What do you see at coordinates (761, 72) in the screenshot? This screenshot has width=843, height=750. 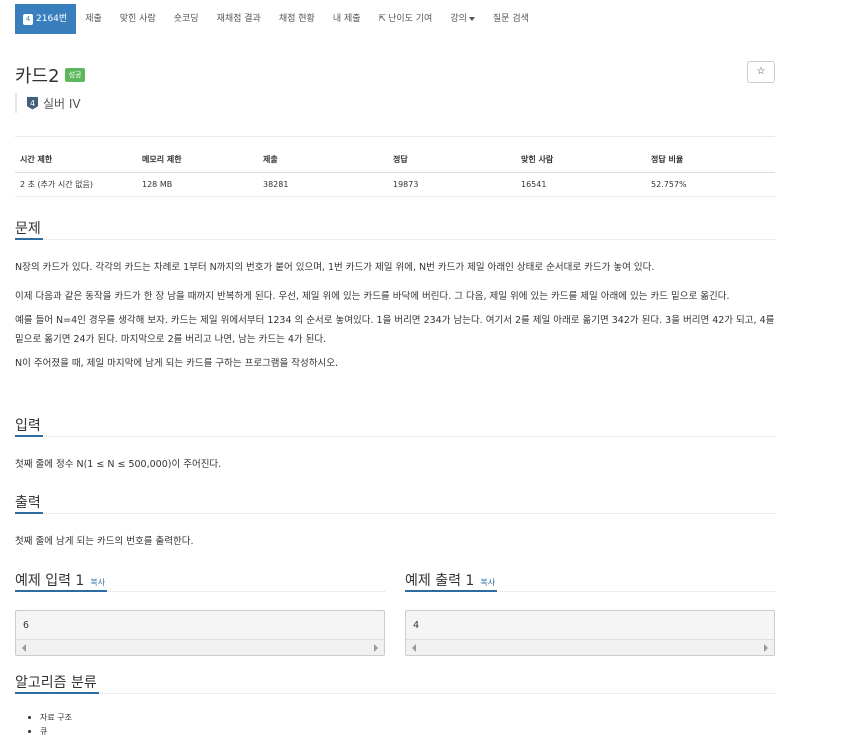 I see `star-button: ☆` at bounding box center [761, 72].